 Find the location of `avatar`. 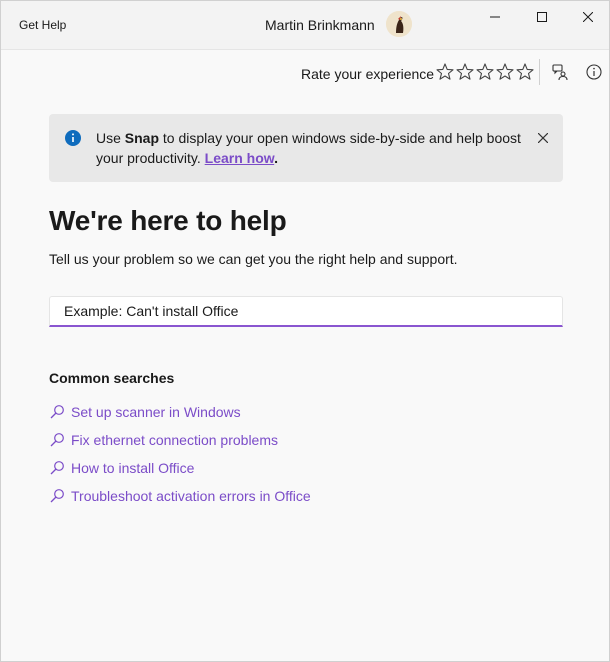

avatar is located at coordinates (399, 24).